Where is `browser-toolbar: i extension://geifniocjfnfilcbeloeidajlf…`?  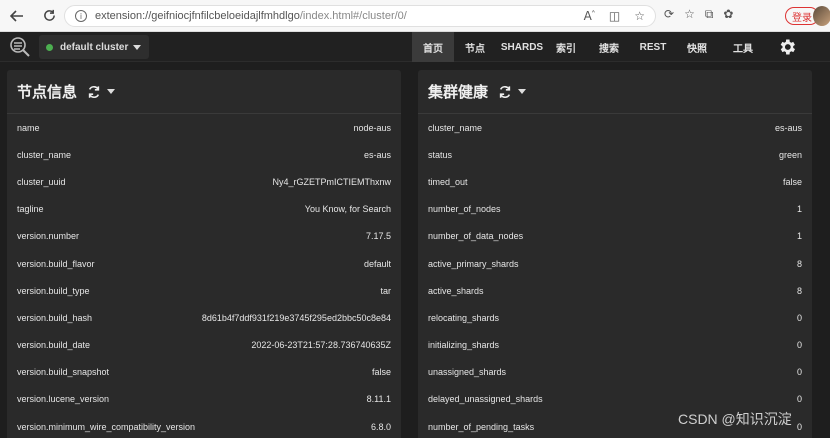
browser-toolbar: i extension://geifniocjfnfilcbeloeidajlf… is located at coordinates (415, 16).